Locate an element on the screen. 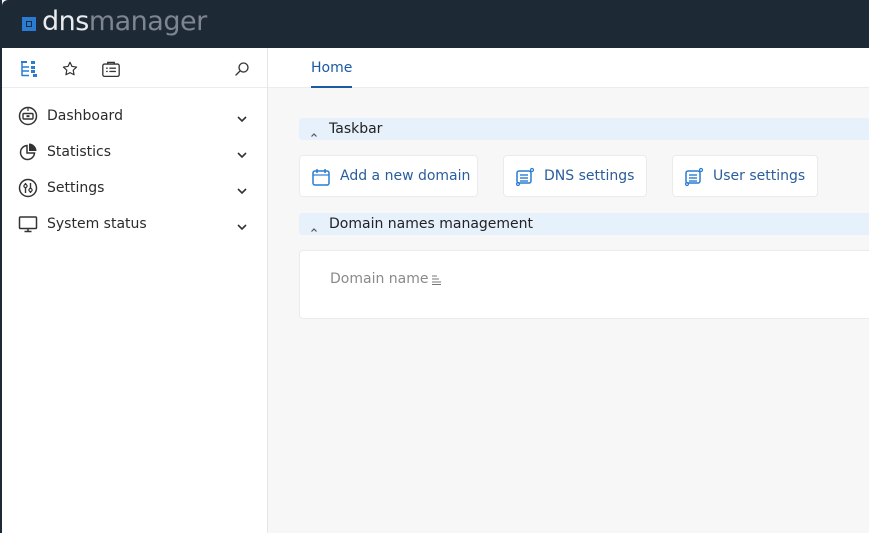 The height and width of the screenshot is (533, 869). domains-table: Domain name is located at coordinates (584, 284).